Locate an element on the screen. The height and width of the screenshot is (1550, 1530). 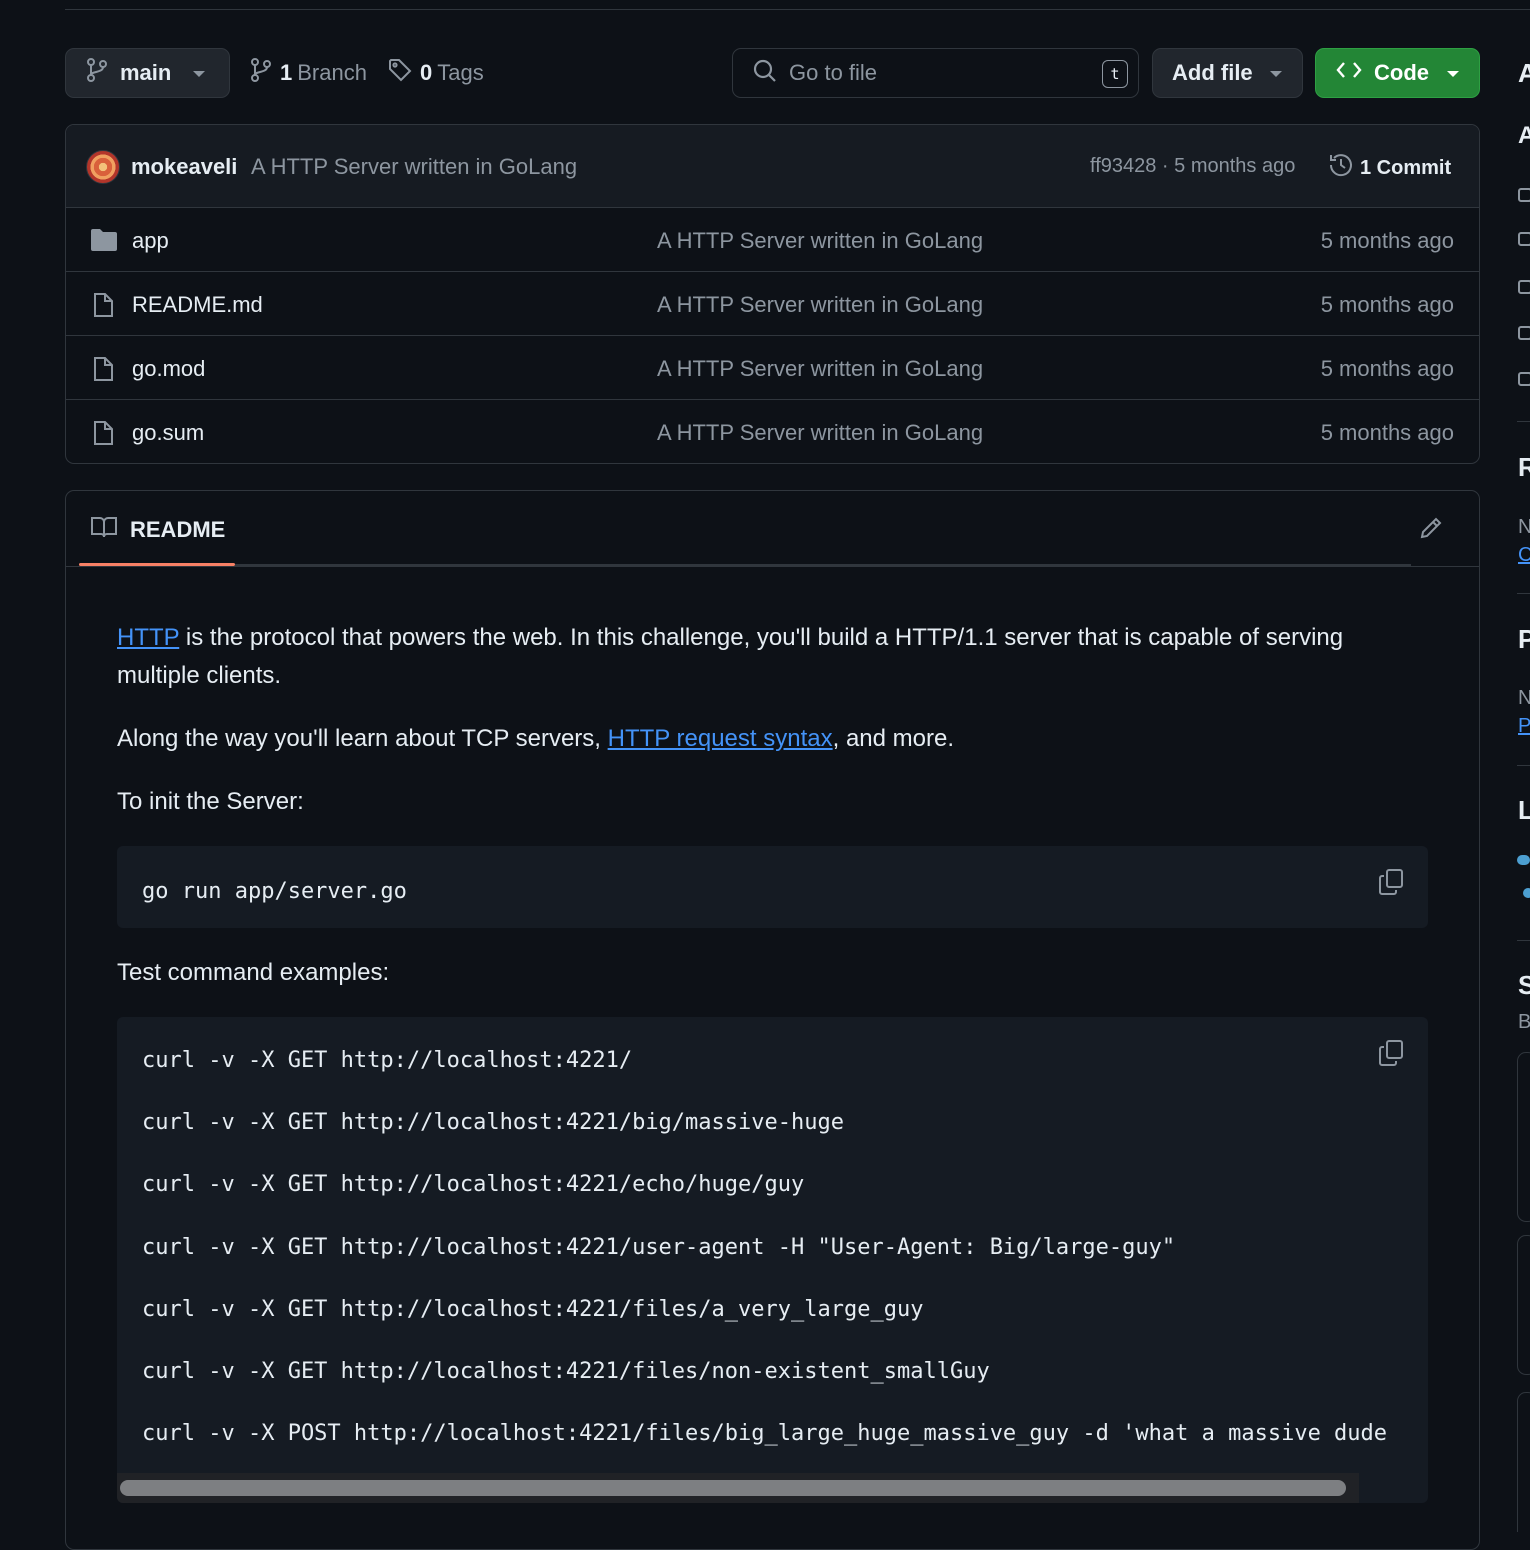
file-name: README.md is located at coordinates (197, 305).